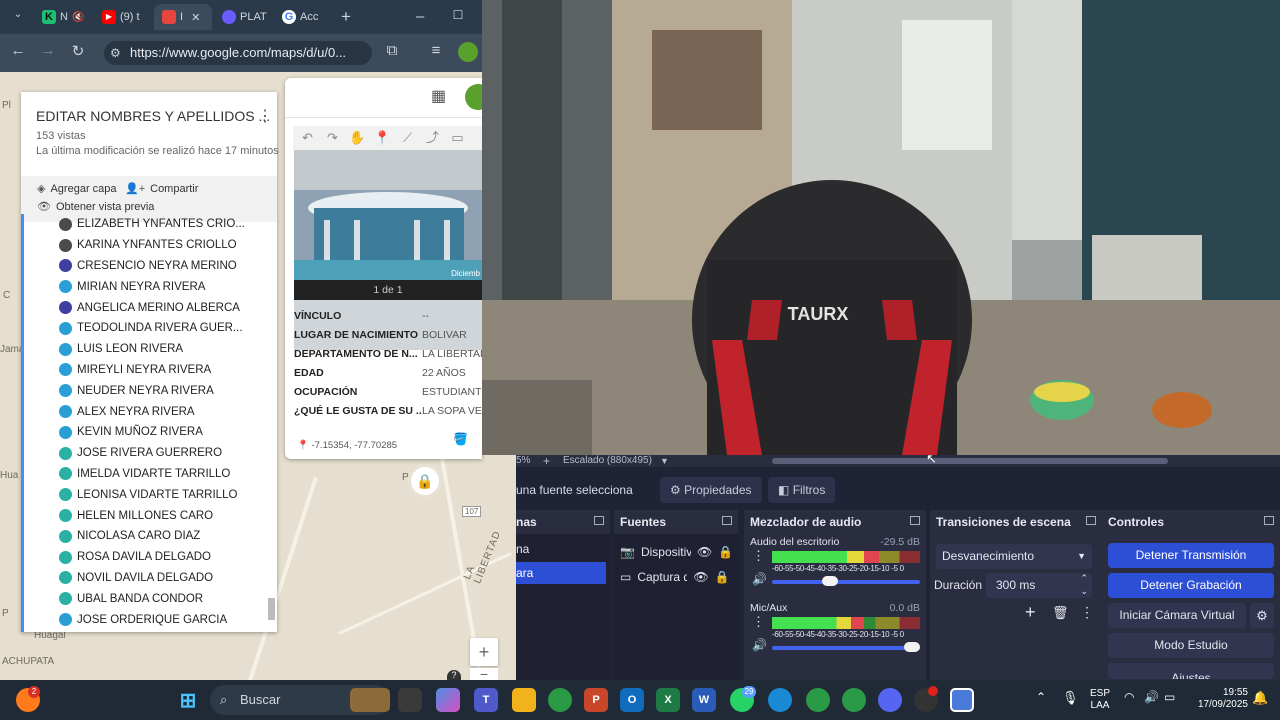 The height and width of the screenshot is (720, 1280). Describe the element at coordinates (407, 138) in the screenshot. I see `draw-line-icon: ⟋` at that location.